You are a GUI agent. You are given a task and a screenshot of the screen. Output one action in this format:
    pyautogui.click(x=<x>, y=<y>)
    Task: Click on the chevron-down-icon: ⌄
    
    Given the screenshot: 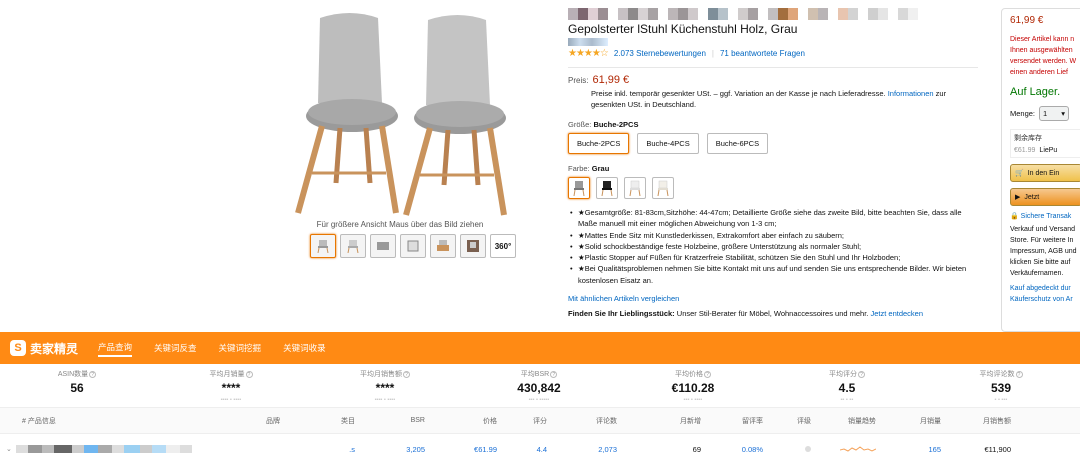 What is the action you would take?
    pyautogui.click(x=9, y=449)
    